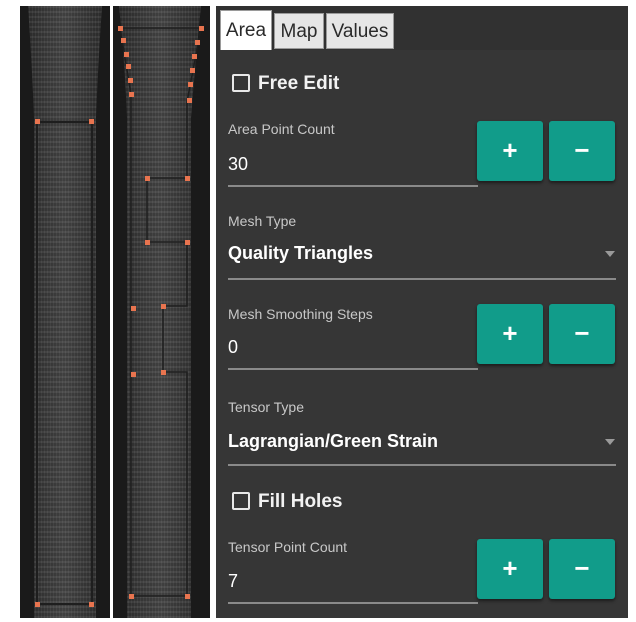 The image size is (636, 622). What do you see at coordinates (333, 441) in the screenshot?
I see `tensor-type-select: Lagrangian/Green Strain` at bounding box center [333, 441].